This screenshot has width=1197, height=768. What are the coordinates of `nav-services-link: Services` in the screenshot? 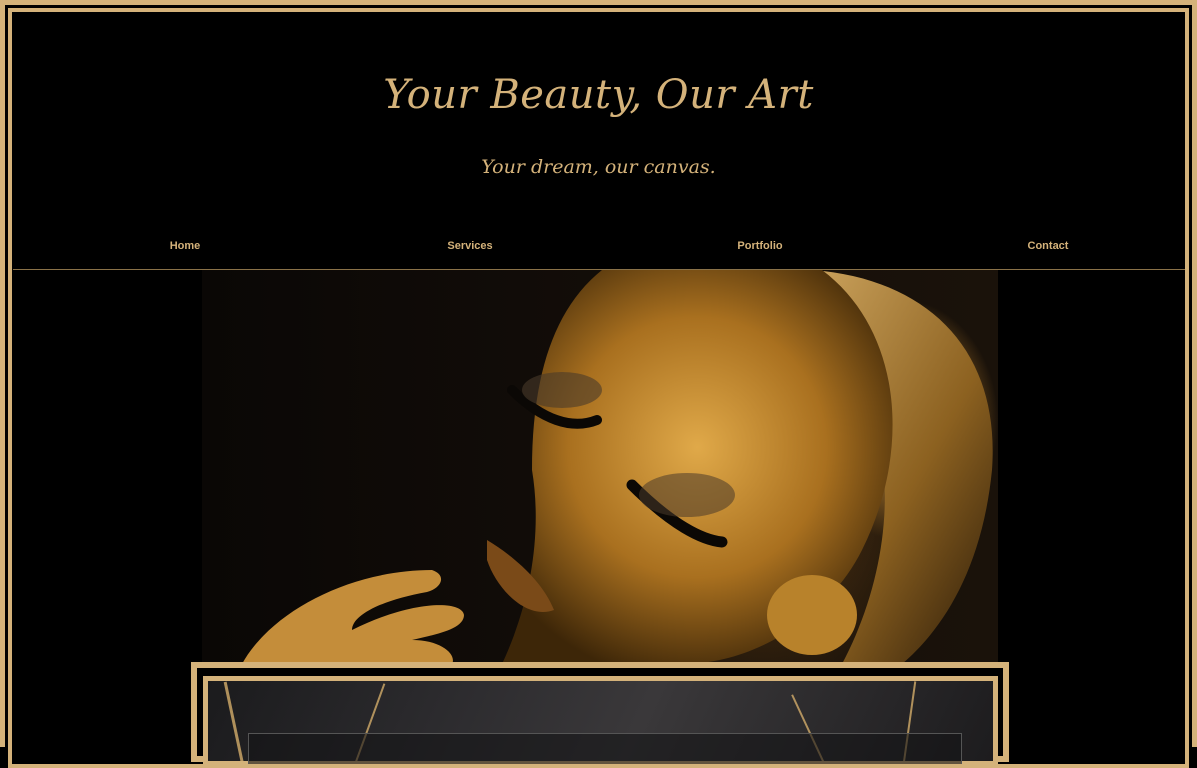 It's located at (469, 246).